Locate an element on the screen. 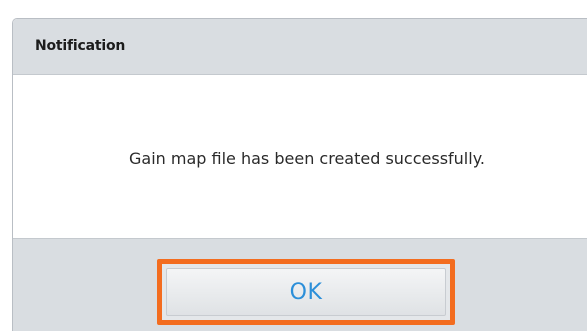  ok-button: OK is located at coordinates (306, 292).